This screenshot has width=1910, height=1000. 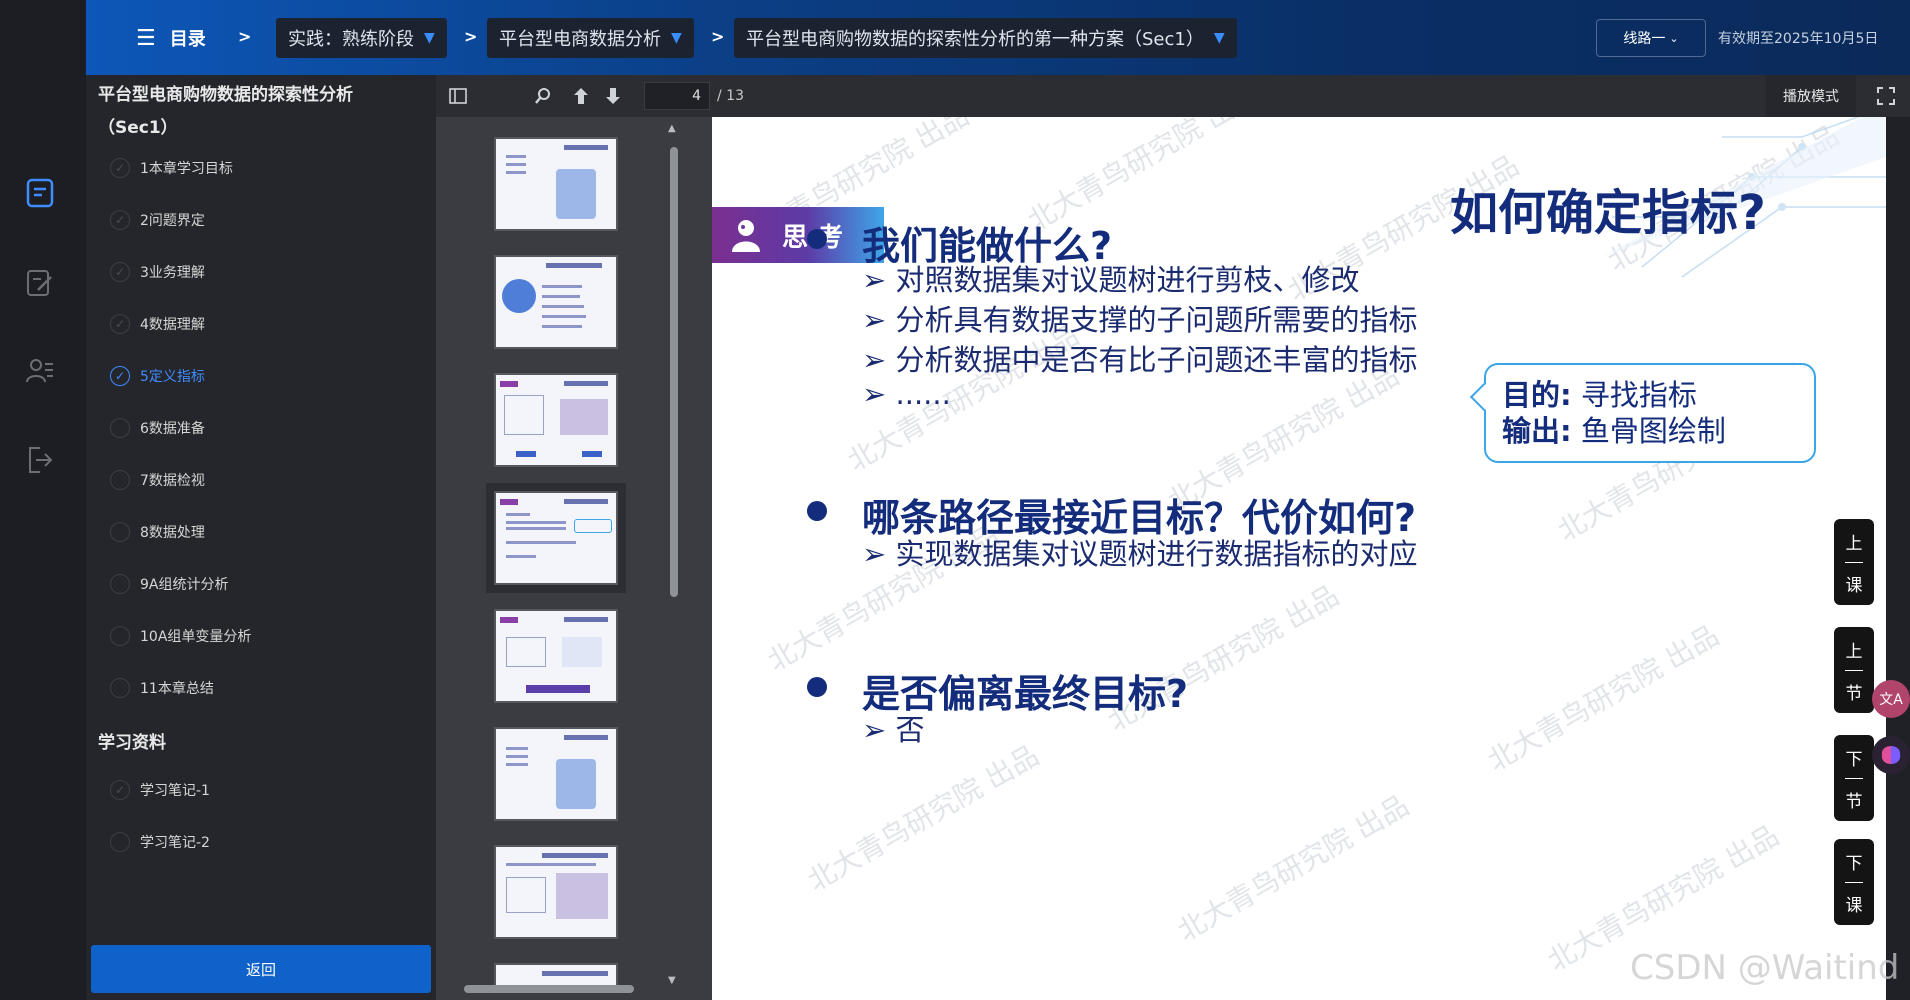 I want to click on chapter-item: 11本章总结, so click(x=162, y=688).